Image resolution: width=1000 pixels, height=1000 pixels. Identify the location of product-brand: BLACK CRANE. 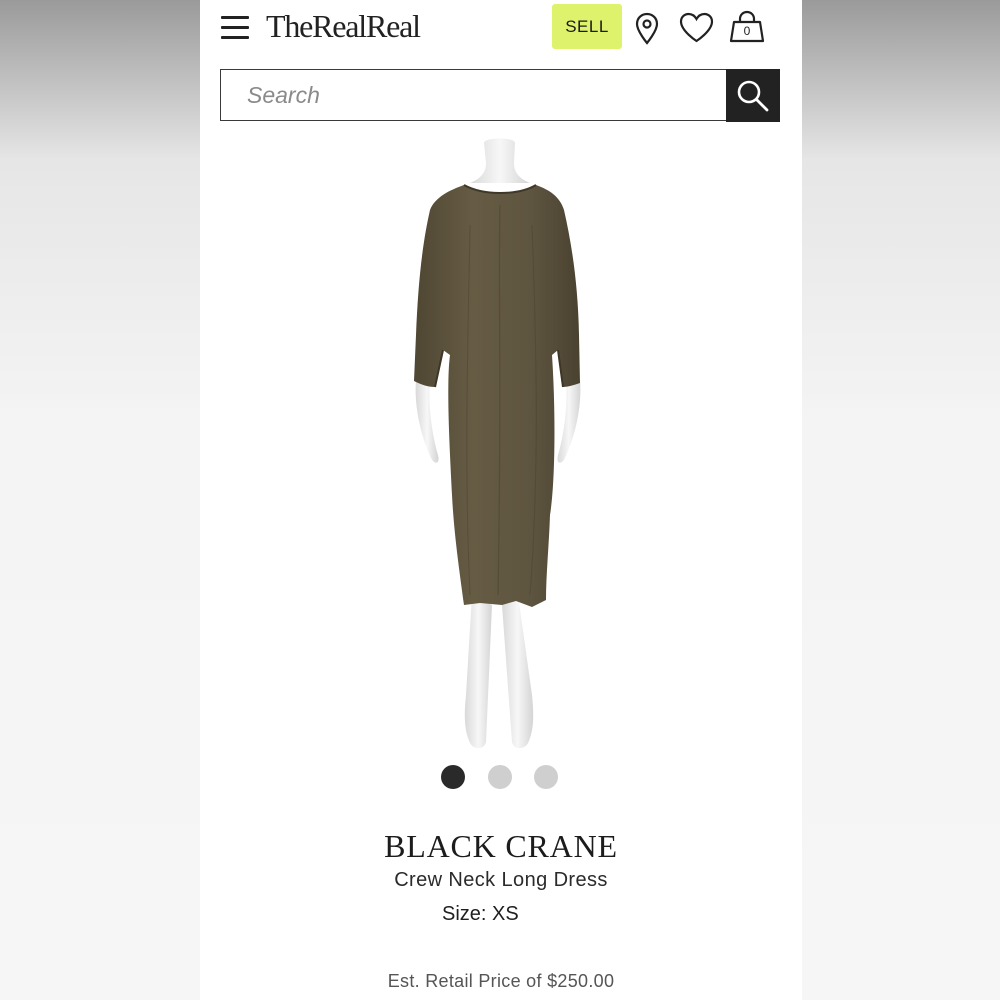
(501, 846).